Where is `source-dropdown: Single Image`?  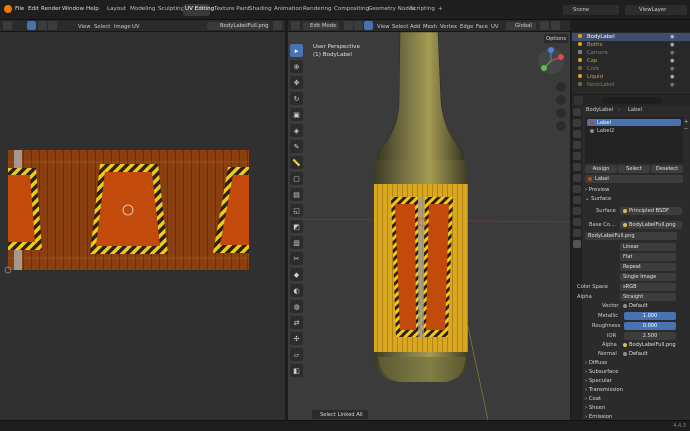
source-dropdown: Single Image is located at coordinates (648, 277).